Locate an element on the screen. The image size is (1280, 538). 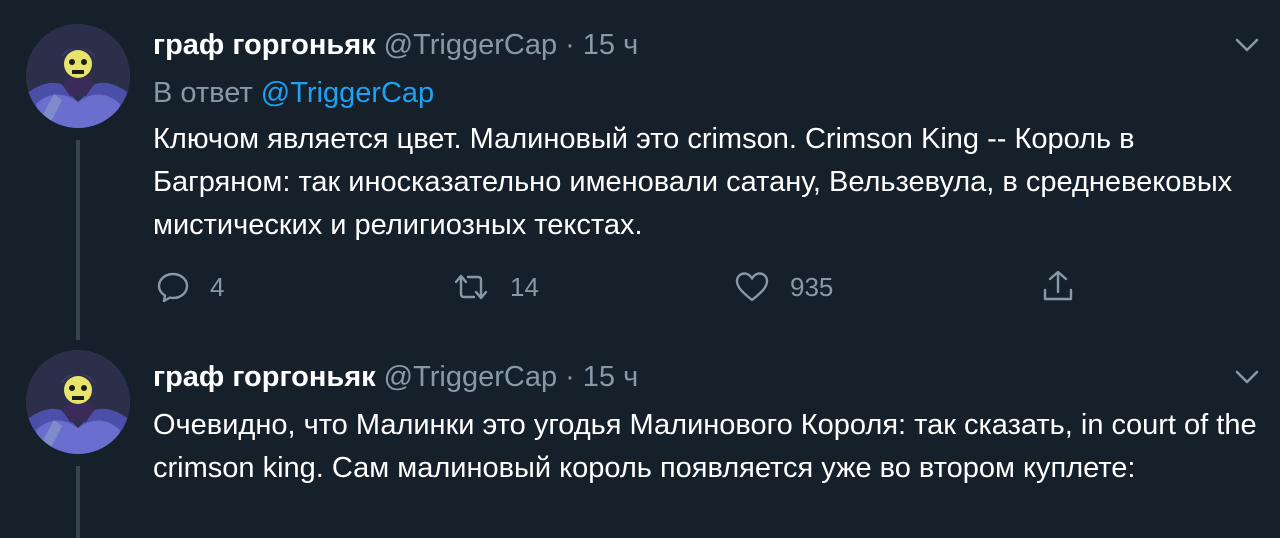
reply-button: 4 is located at coordinates (190, 287).